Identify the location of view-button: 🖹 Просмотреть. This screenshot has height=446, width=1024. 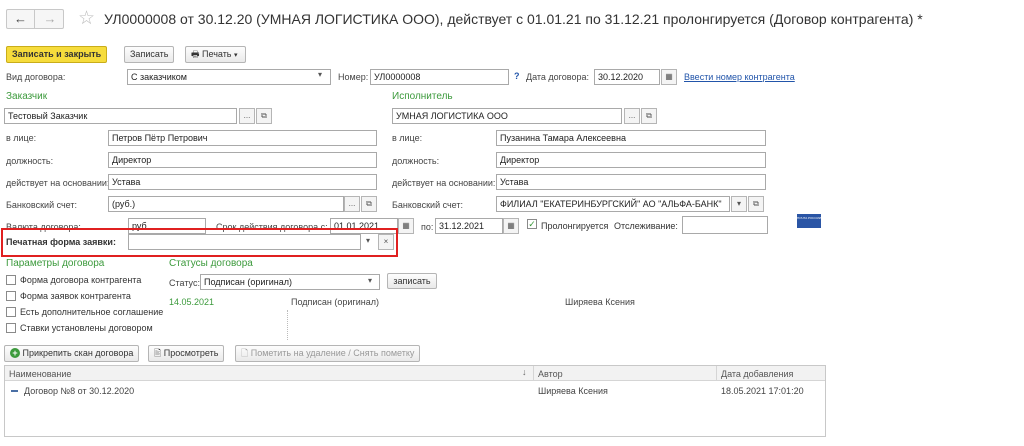
(186, 353).